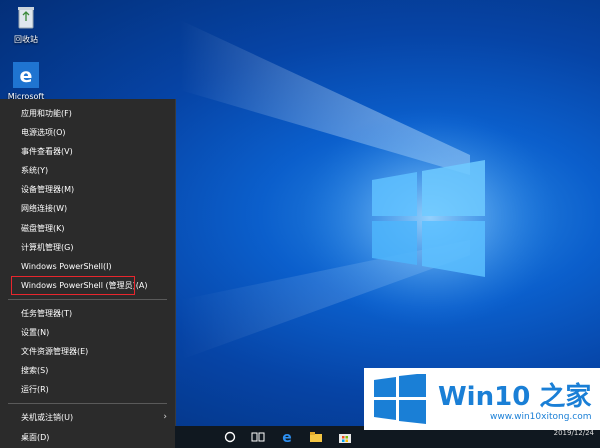  I want to click on clock-date: 2019/12/24, so click(573, 433).